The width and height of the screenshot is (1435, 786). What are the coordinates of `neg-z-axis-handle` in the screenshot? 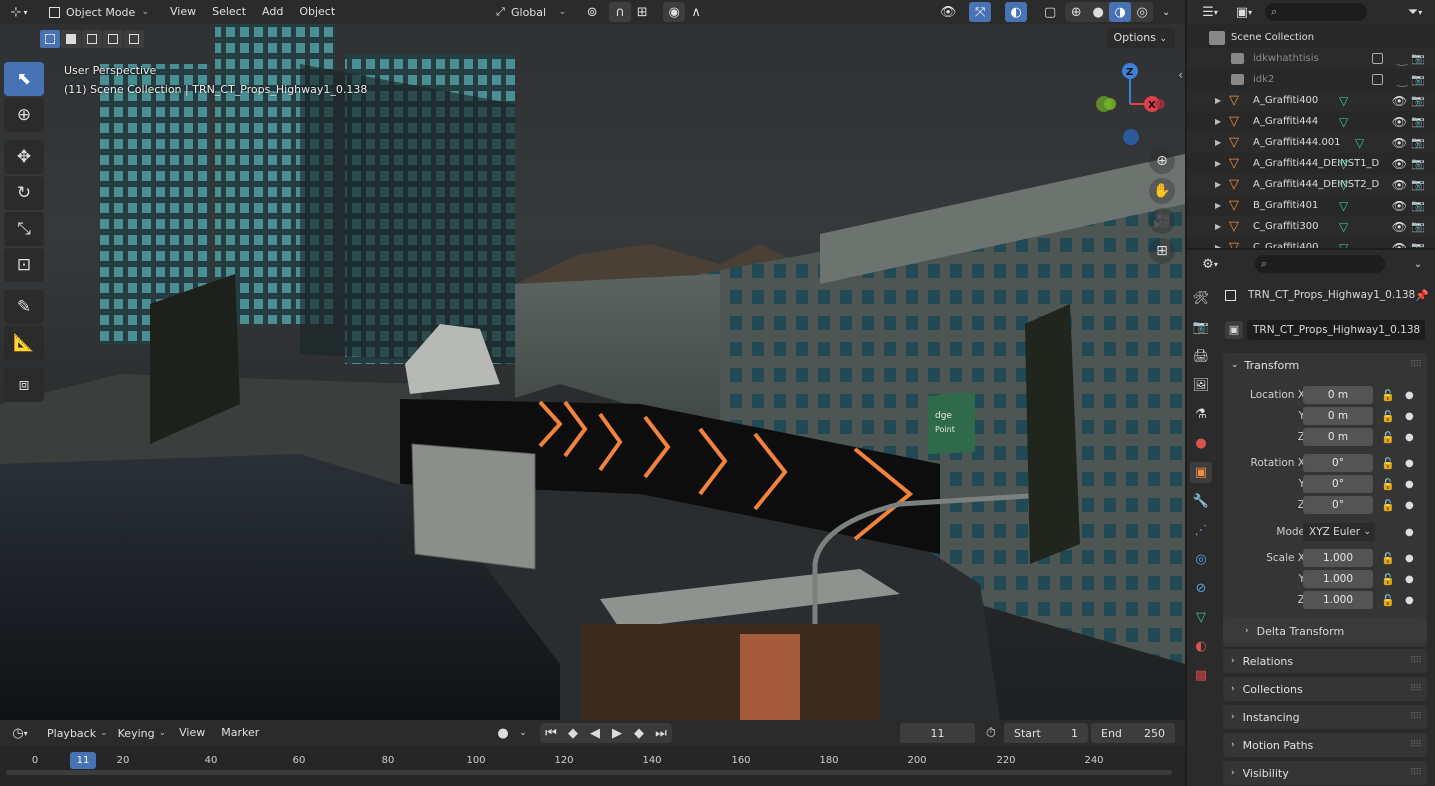 It's located at (1131, 137).